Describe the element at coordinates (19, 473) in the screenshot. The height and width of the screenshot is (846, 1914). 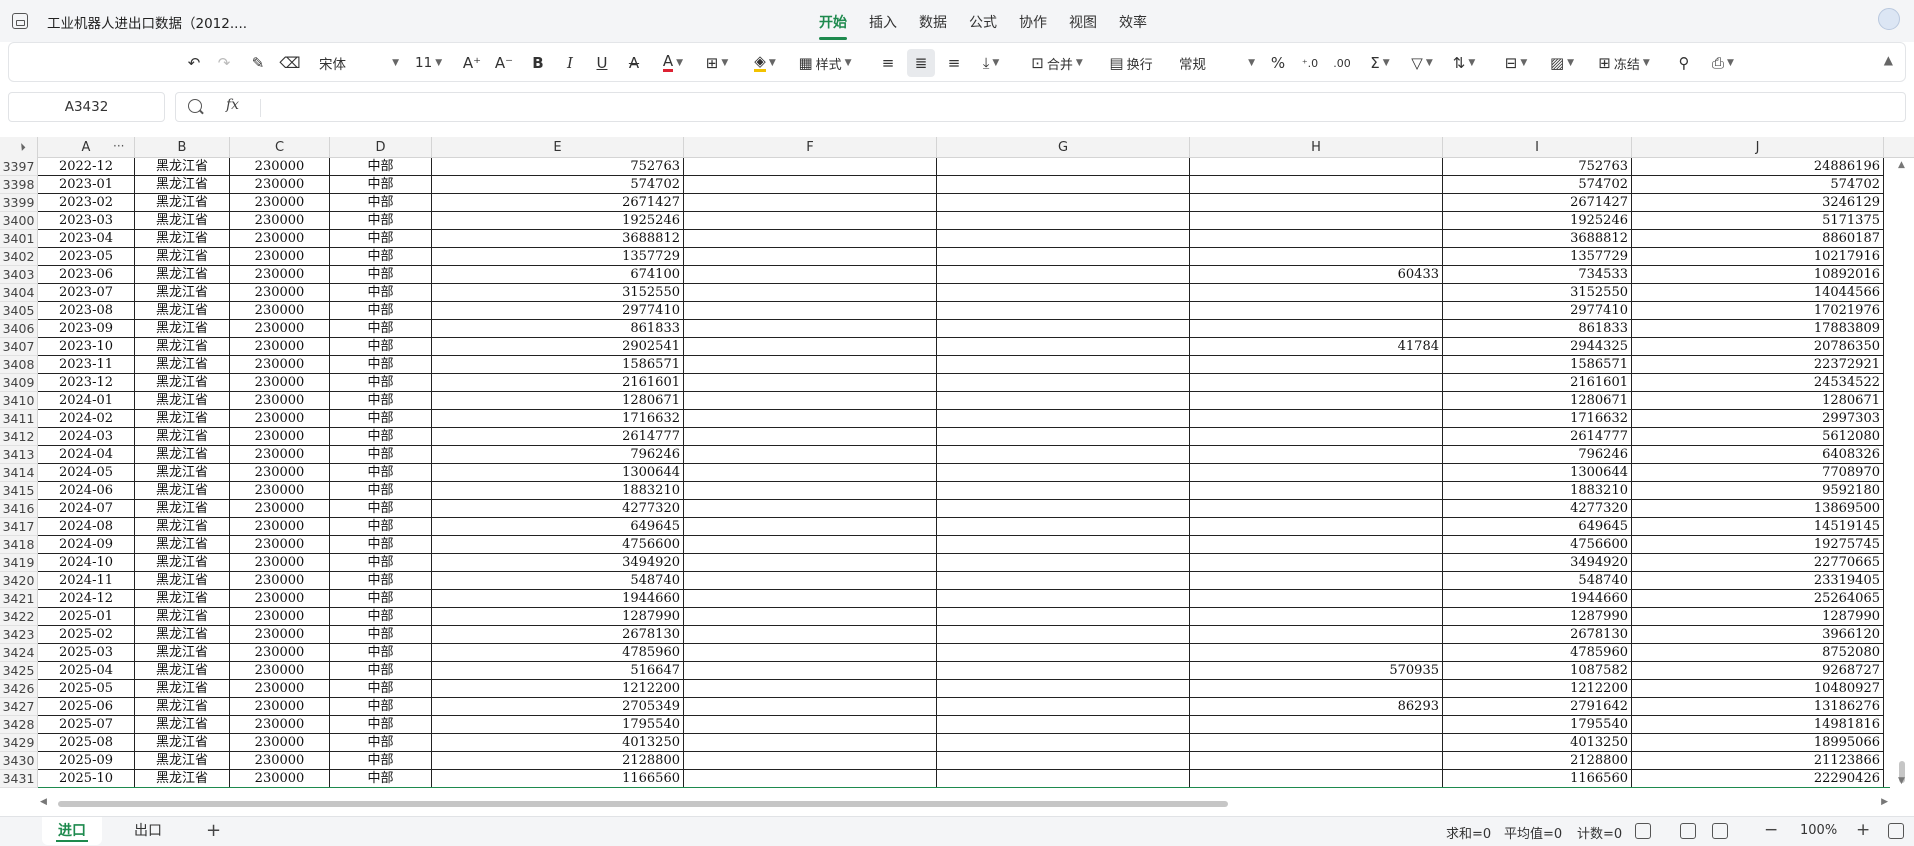
I see `row-header: 3414` at that location.